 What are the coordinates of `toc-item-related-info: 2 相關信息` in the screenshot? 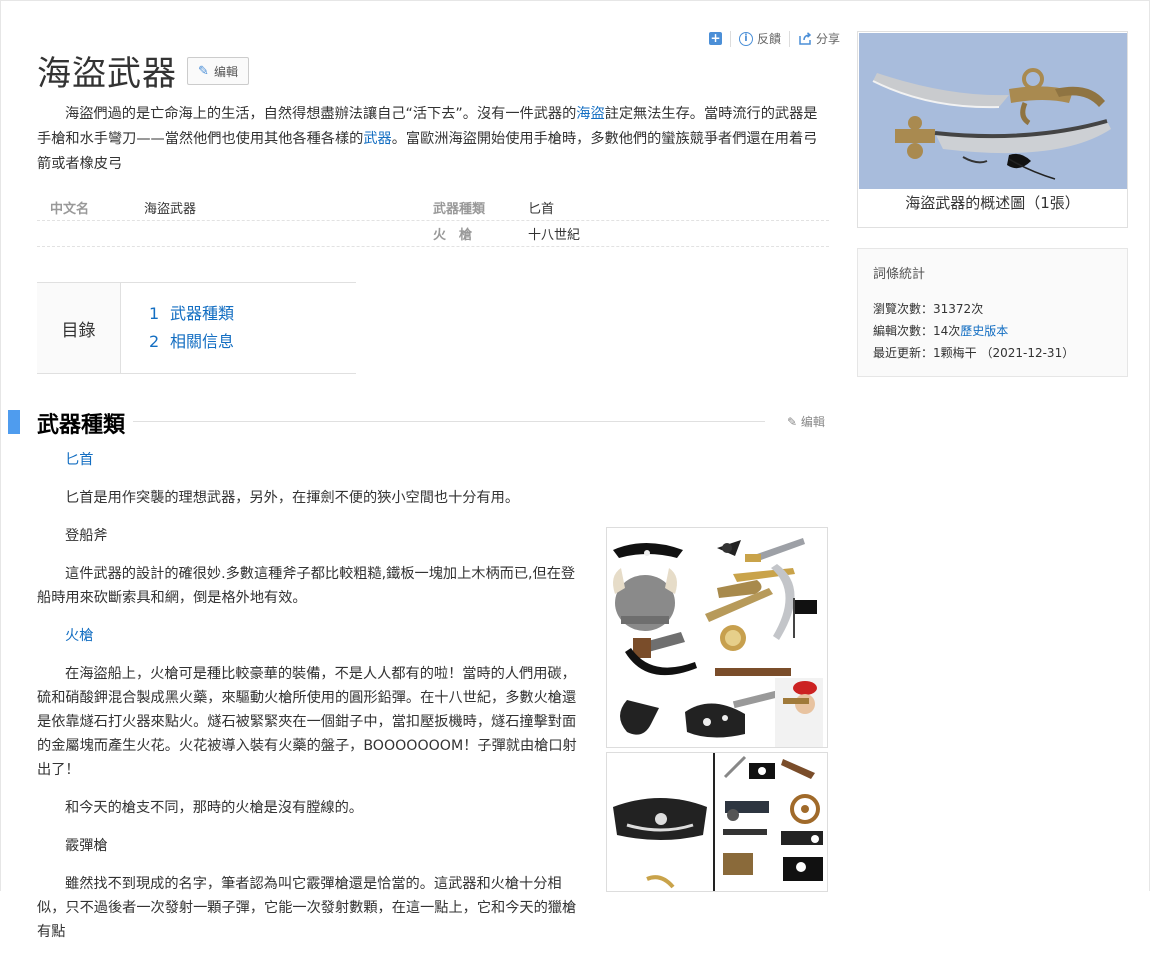 It's located at (191, 342).